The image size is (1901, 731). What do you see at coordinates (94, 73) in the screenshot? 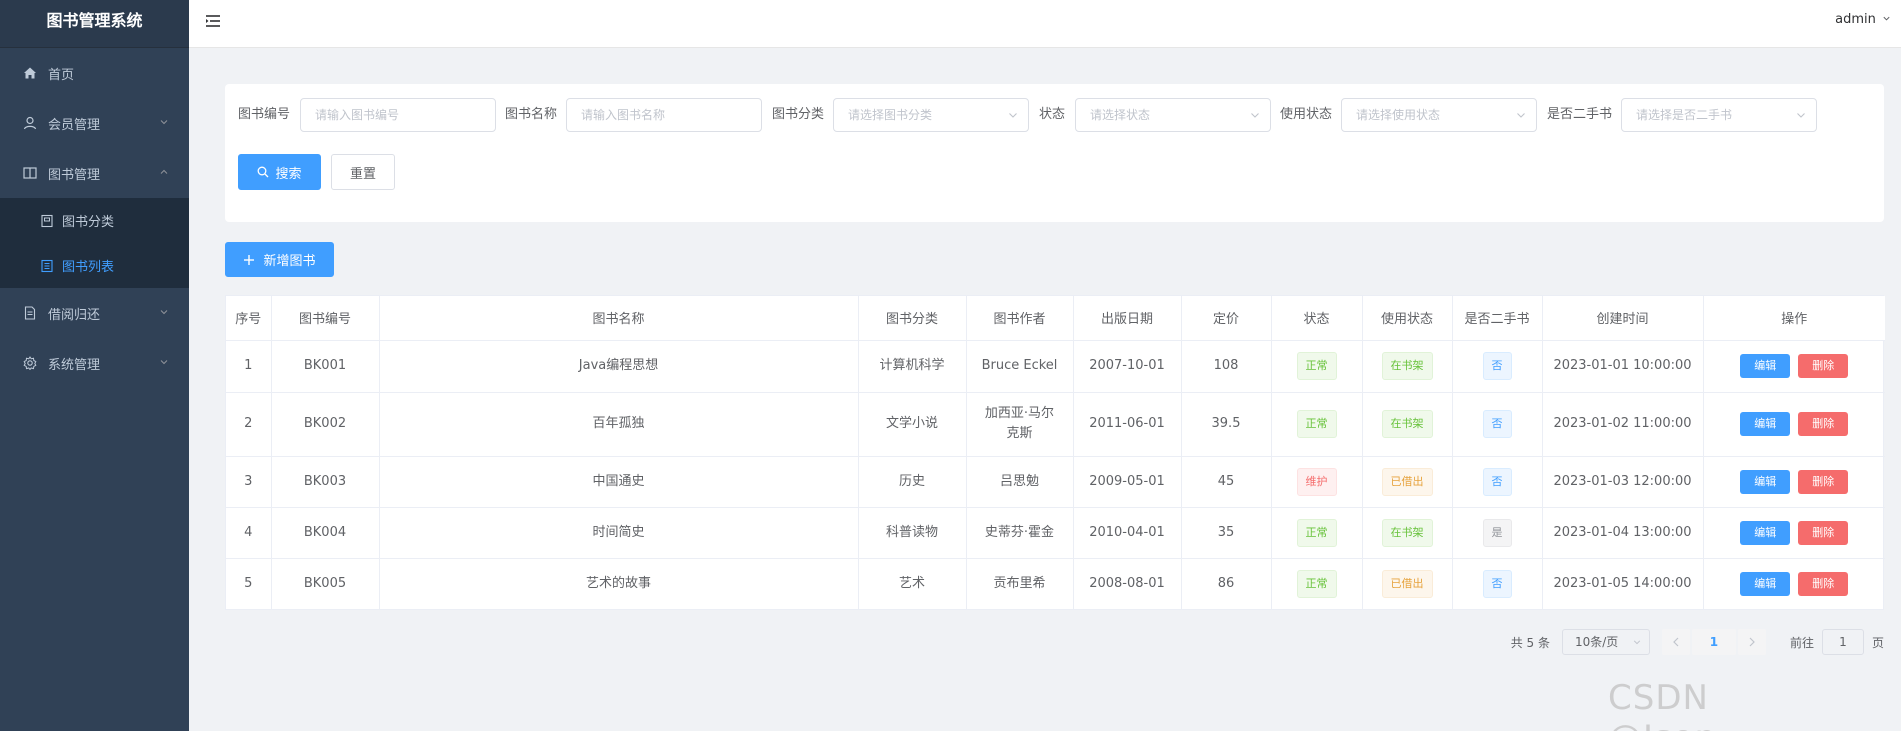
I see `sidebar-item-home: 首页` at bounding box center [94, 73].